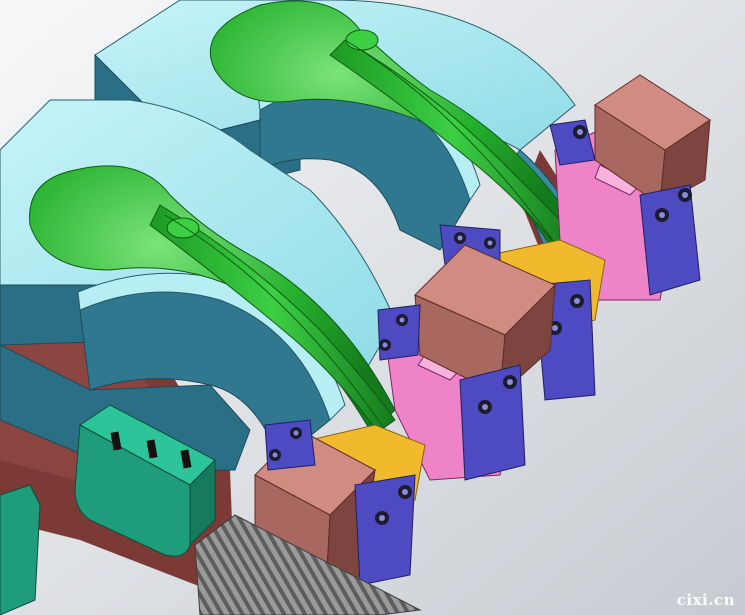  What do you see at coordinates (20, 549) in the screenshot?
I see `teal-guide-block` at bounding box center [20, 549].